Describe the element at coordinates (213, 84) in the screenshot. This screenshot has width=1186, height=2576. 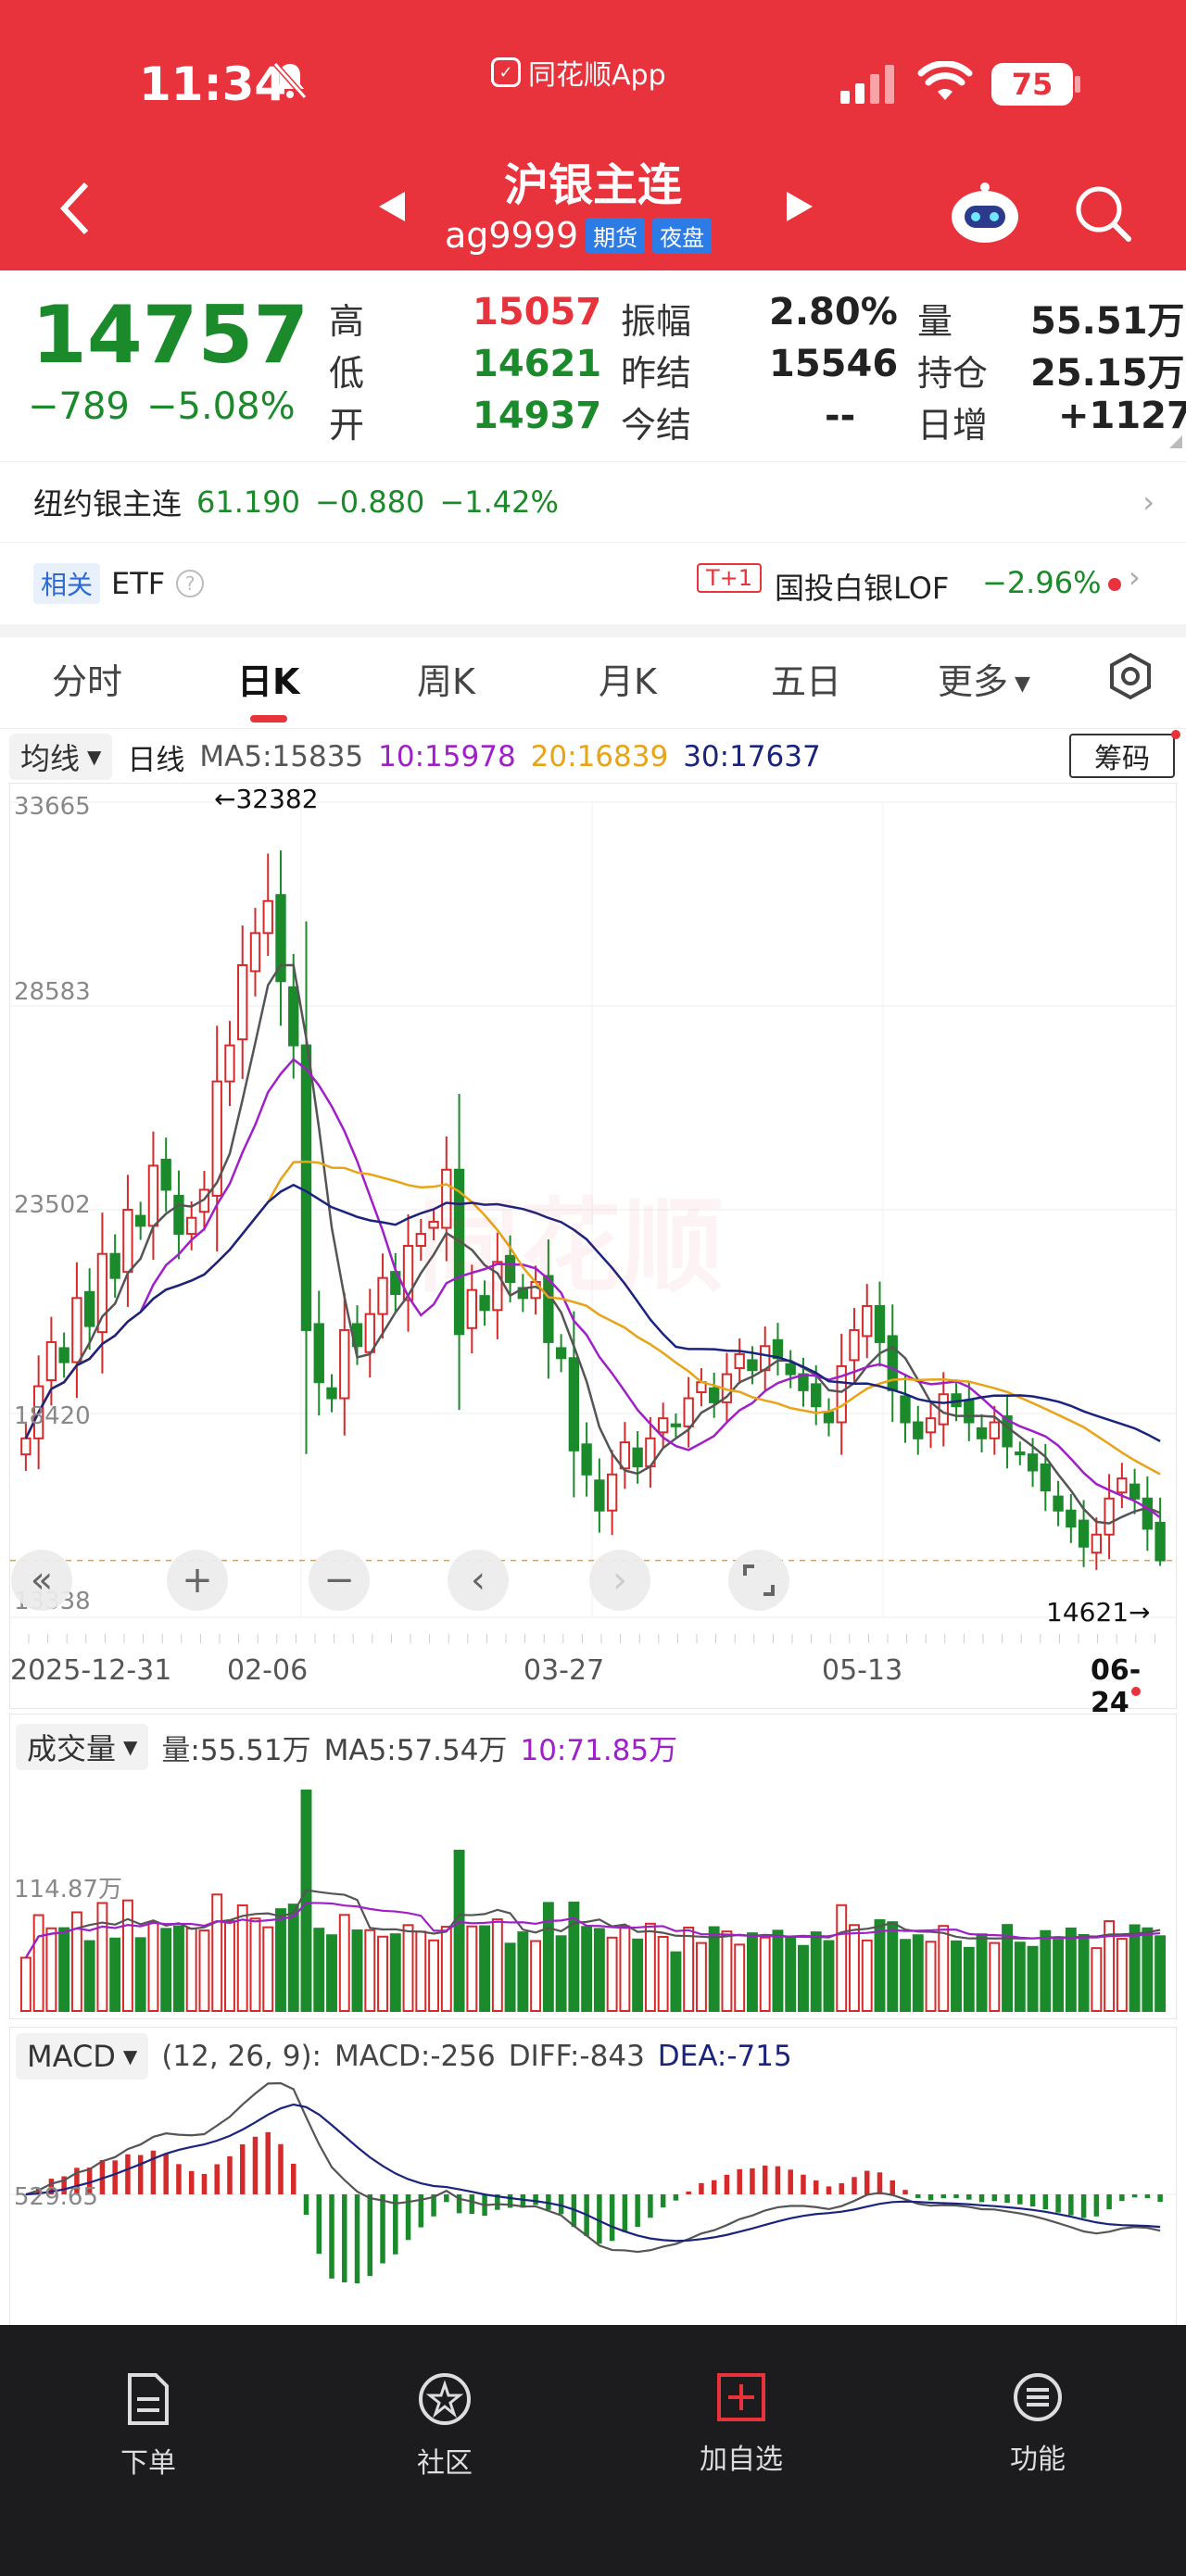
I see `status-time: 11:34` at that location.